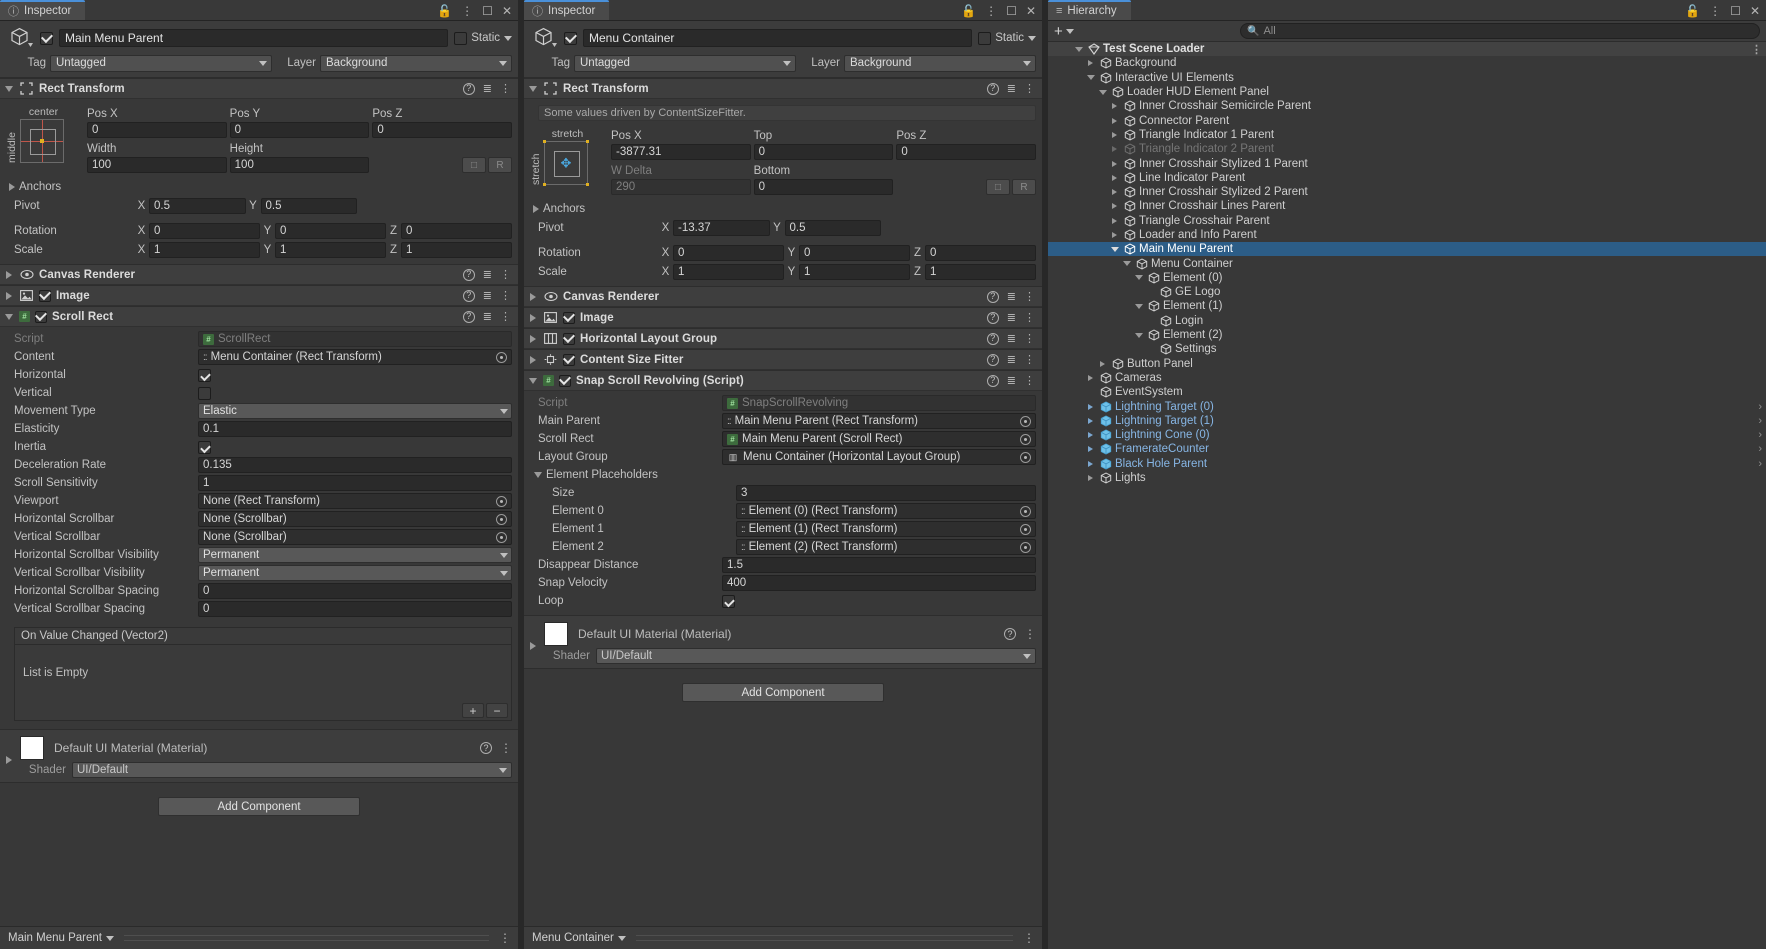  I want to click on object-name-field: Menu Container, so click(778, 38).